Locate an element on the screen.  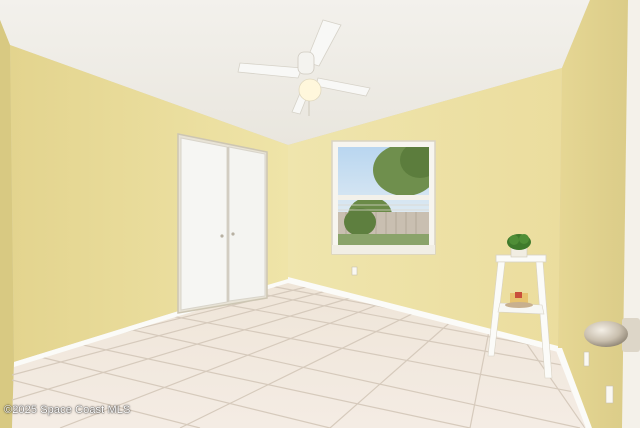
closet-door-left is located at coordinates (204, 224).